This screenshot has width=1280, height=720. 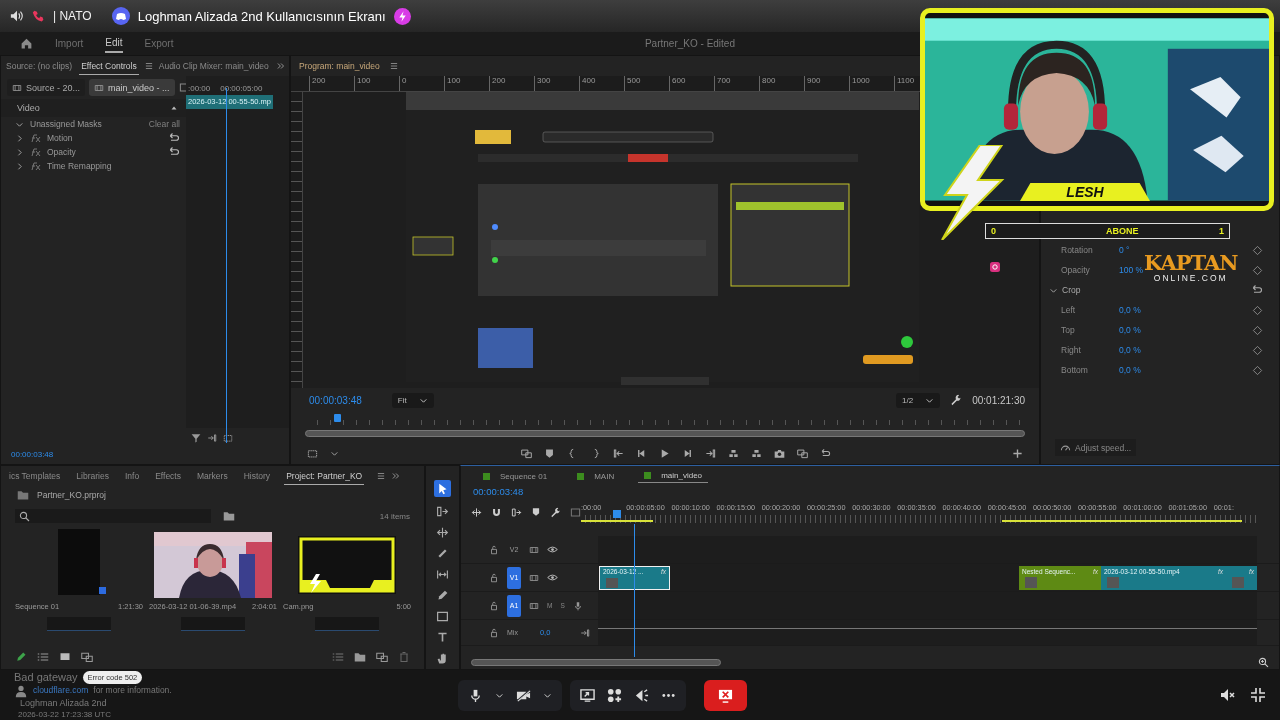 I want to click on panel-tab: Libraries, so click(x=92, y=476).